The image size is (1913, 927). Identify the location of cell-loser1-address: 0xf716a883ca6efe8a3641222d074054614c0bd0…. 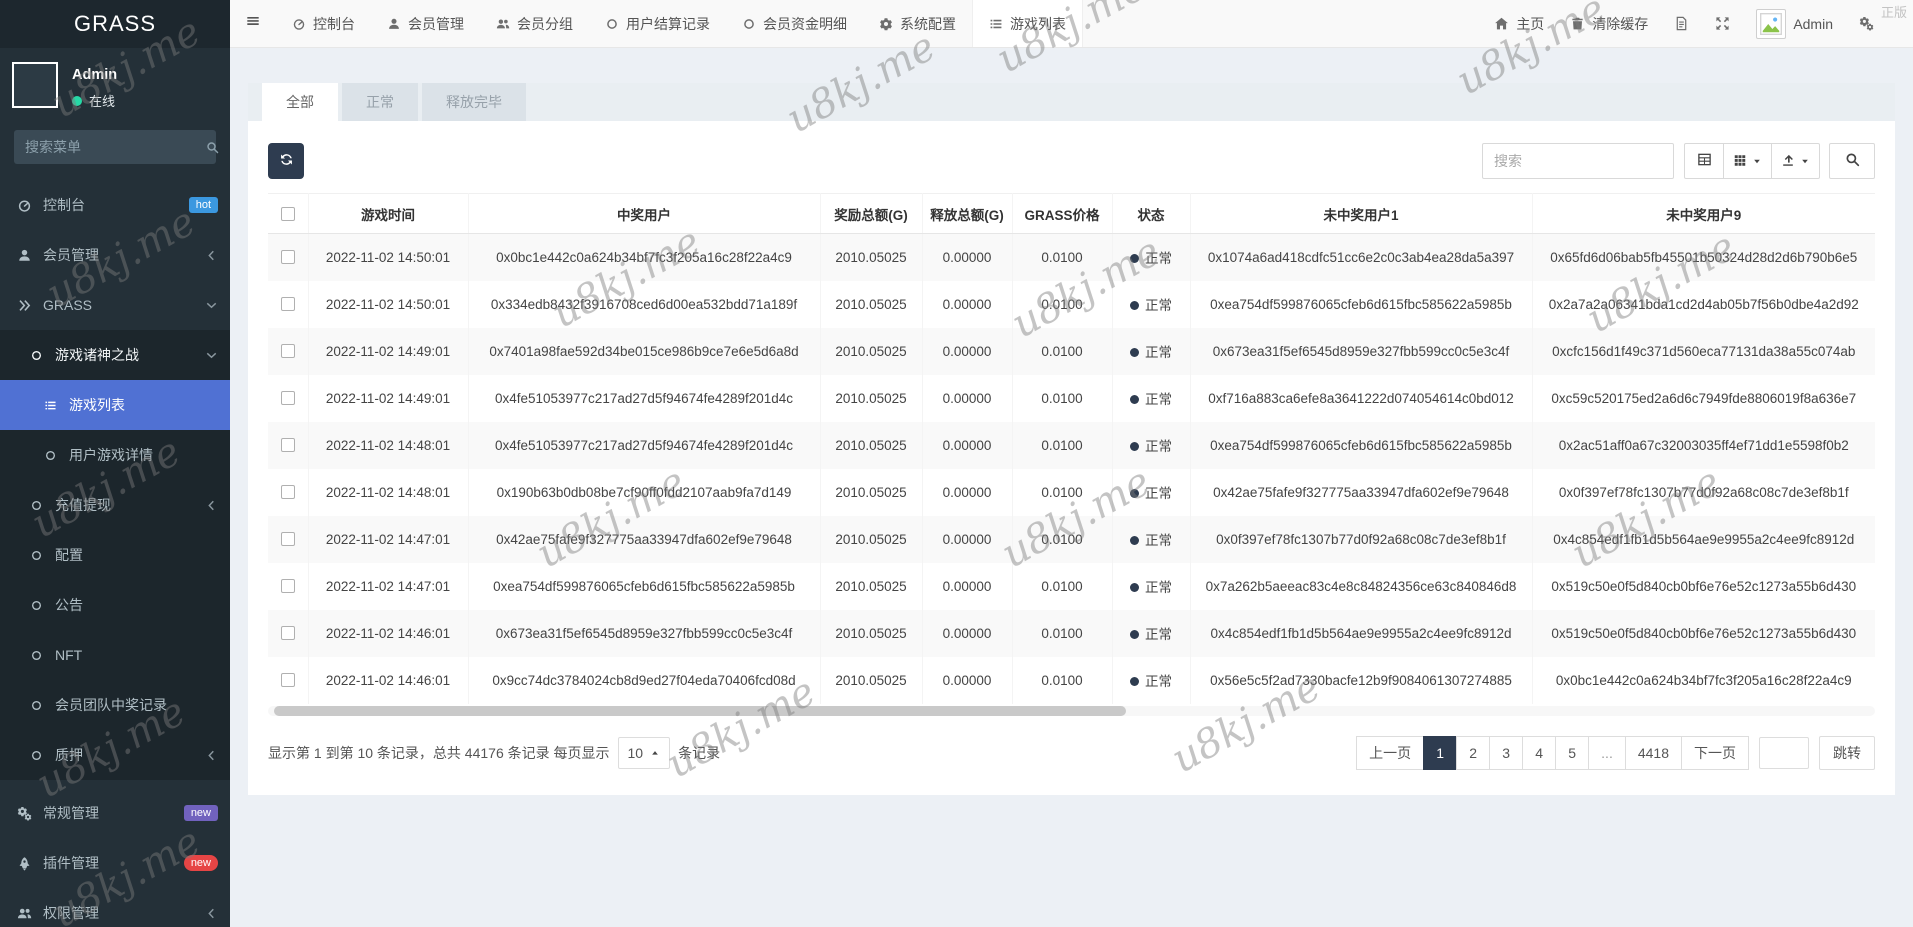
(1361, 398).